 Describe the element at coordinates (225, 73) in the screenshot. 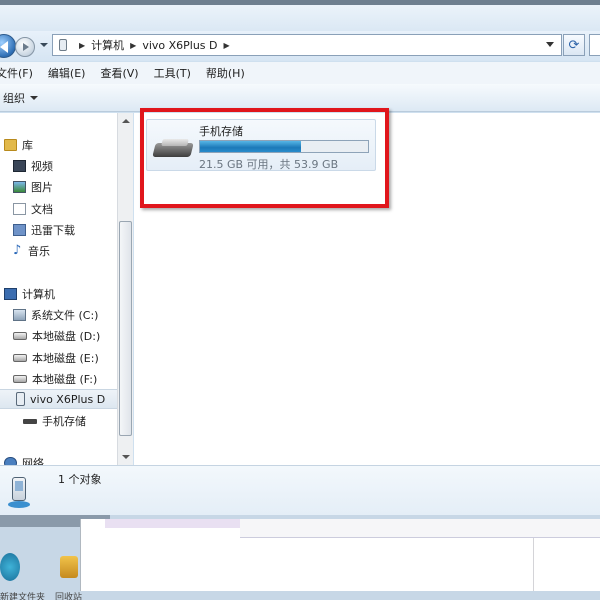

I see `menu-help: 帮助(H)` at that location.